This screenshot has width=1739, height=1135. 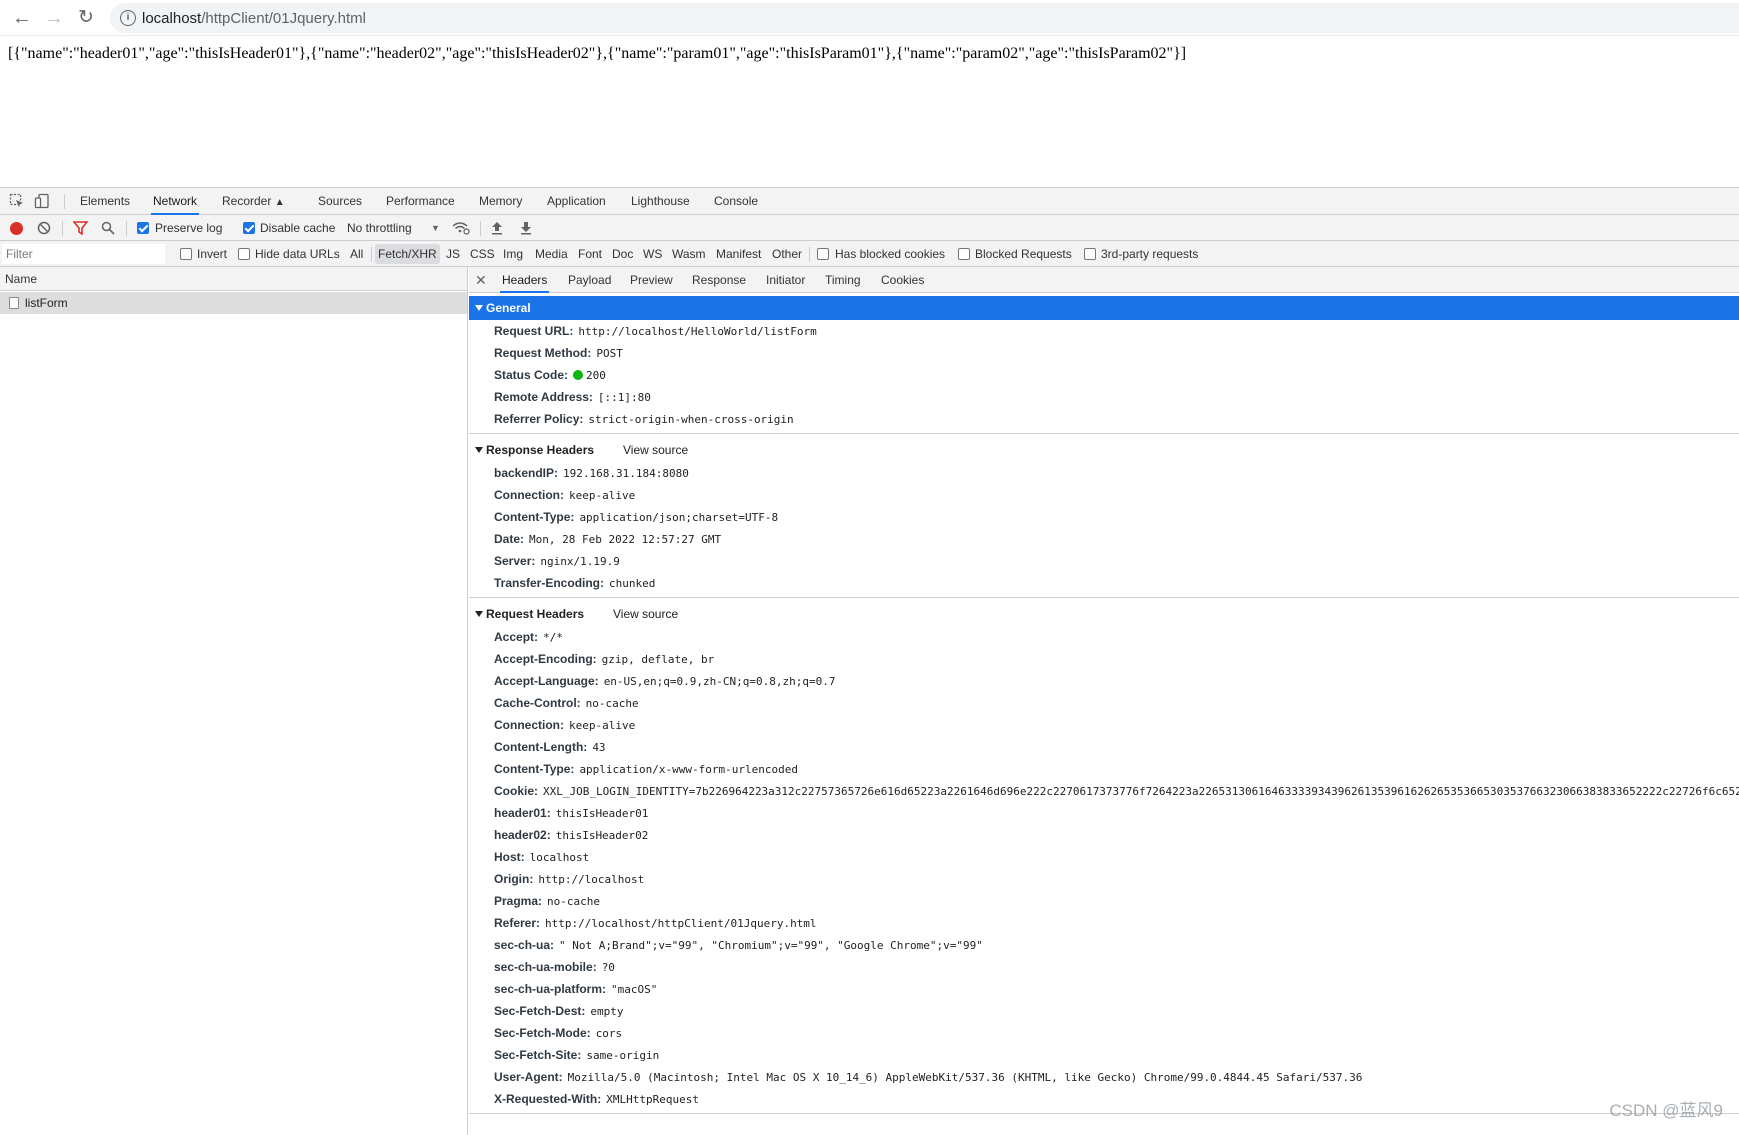 I want to click on reload-icon: ↻, so click(x=86, y=18).